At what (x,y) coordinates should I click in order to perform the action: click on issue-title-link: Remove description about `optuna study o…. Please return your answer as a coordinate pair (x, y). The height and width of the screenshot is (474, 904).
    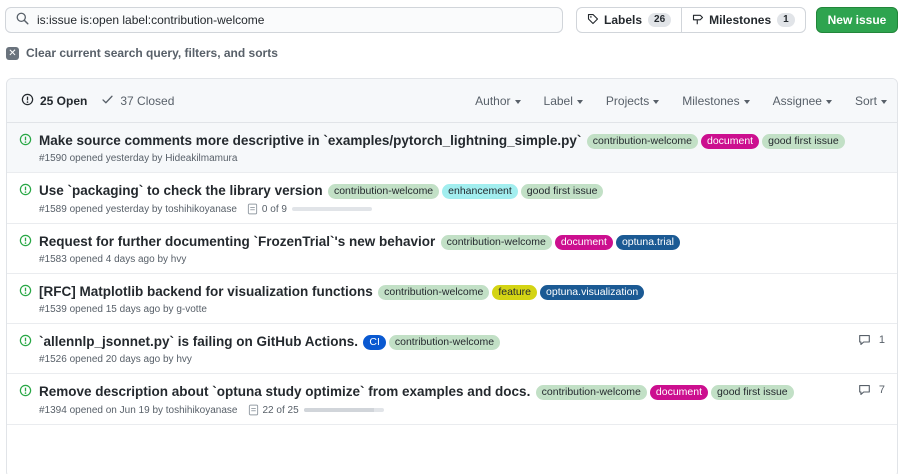
    Looking at the image, I should click on (284, 391).